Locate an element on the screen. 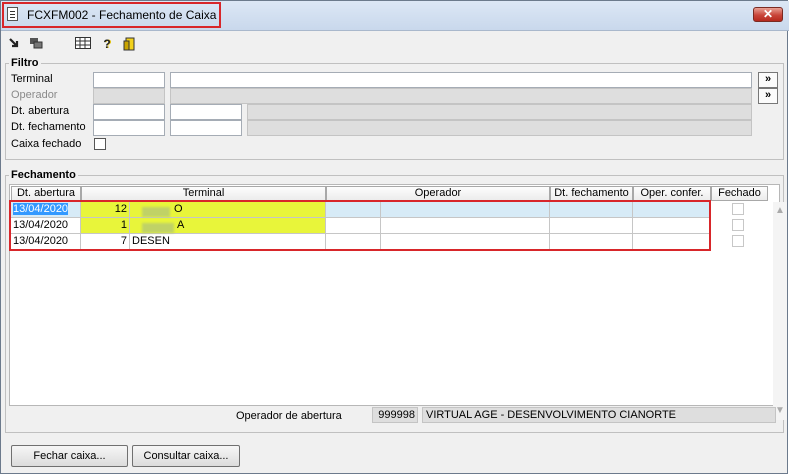 Image resolution: width=790 pixels, height=476 pixels. col-header-dt-fechamento: Dt. fechamento is located at coordinates (591, 193).